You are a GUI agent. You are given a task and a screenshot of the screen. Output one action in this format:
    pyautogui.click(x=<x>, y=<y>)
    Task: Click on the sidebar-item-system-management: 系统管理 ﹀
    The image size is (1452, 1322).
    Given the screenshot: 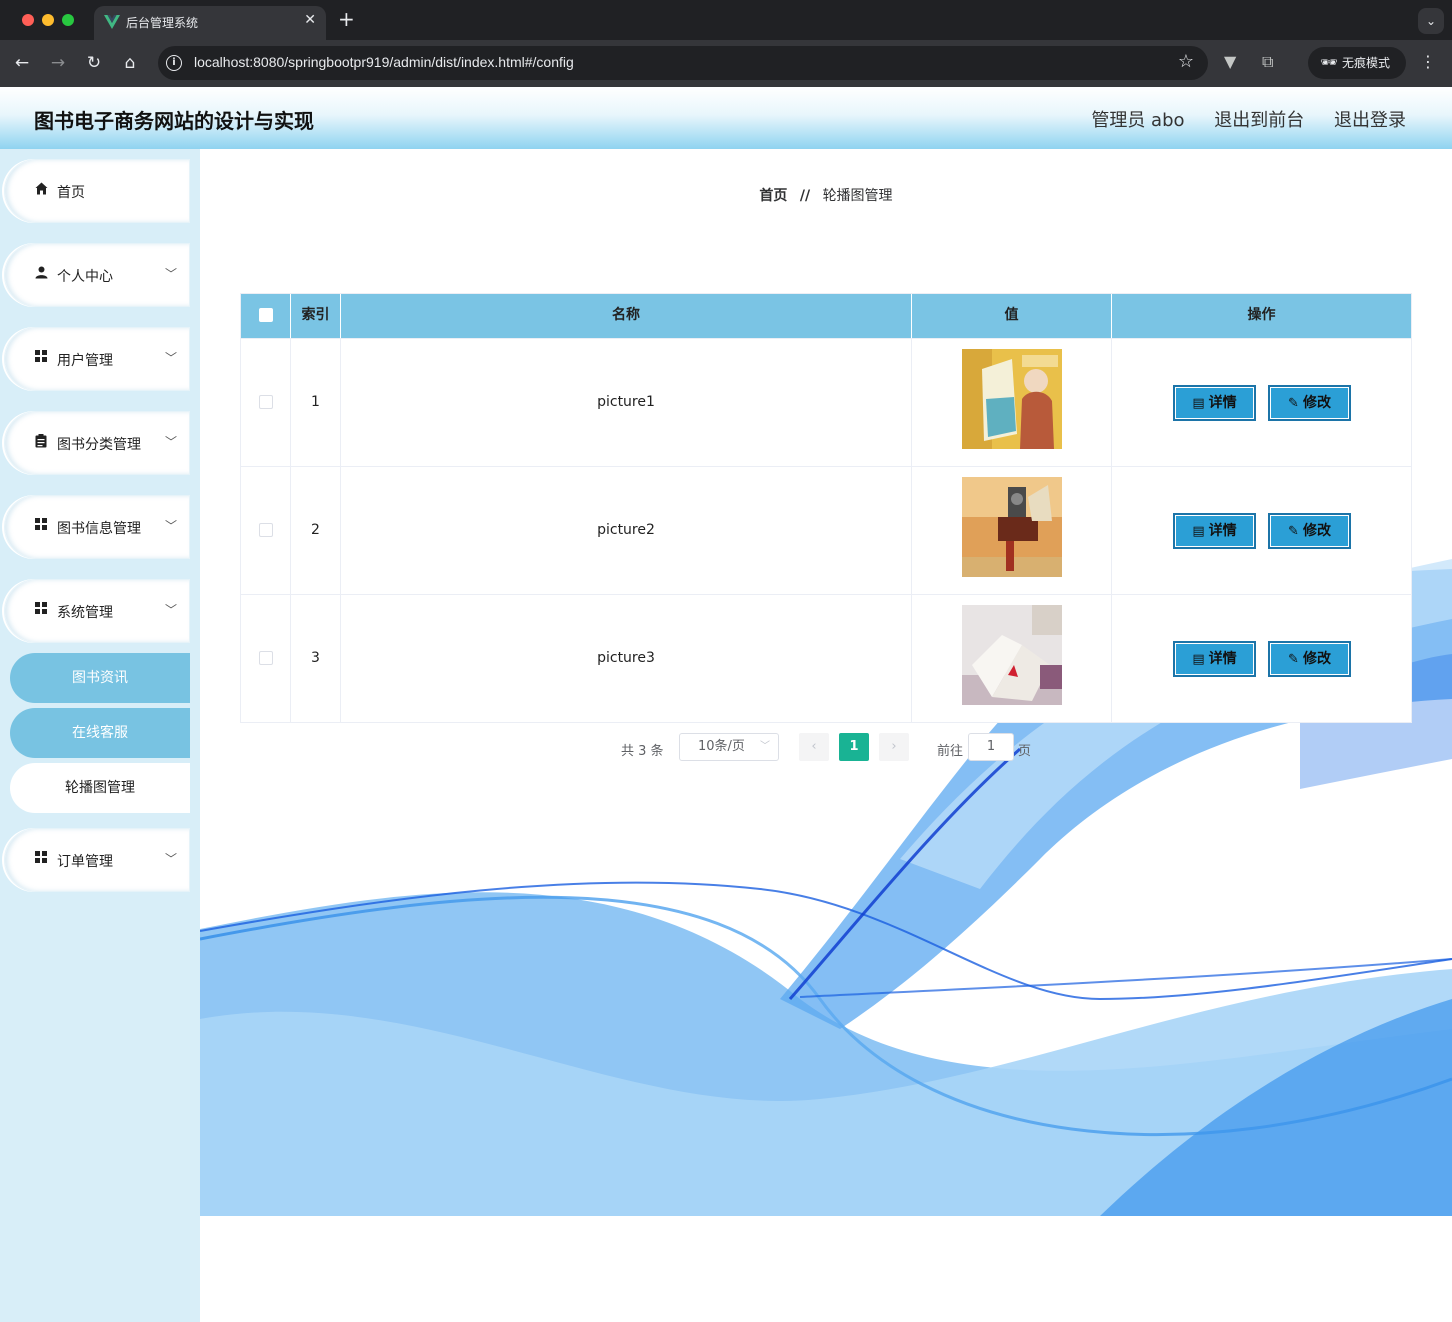 What is the action you would take?
    pyautogui.click(x=97, y=611)
    